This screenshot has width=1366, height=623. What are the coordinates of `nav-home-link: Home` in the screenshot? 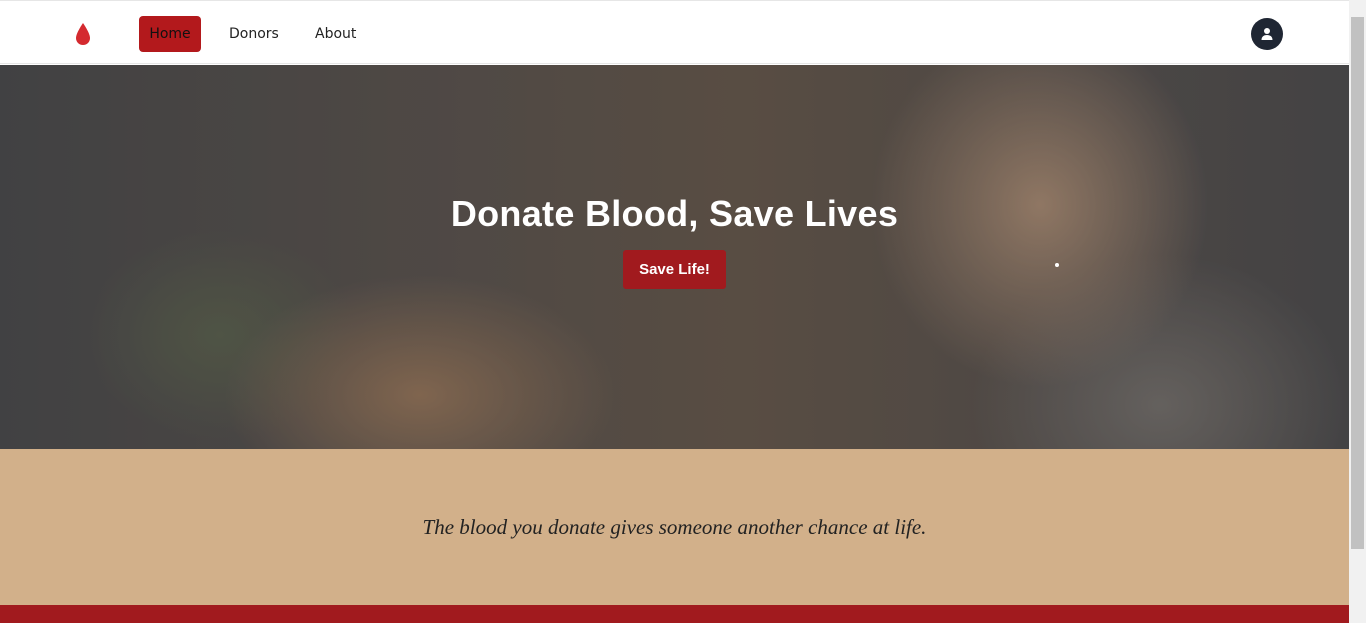 It's located at (170, 34).